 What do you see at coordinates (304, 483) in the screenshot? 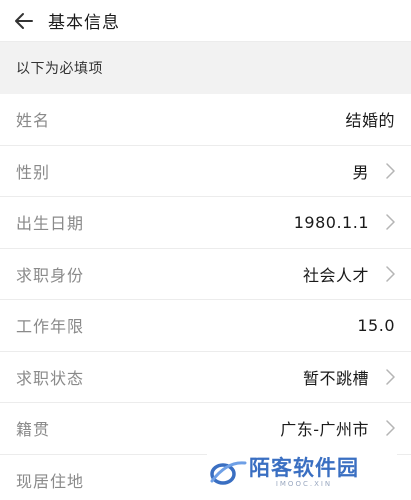
I see `watermark-subtext: IMOOC.XIN` at bounding box center [304, 483].